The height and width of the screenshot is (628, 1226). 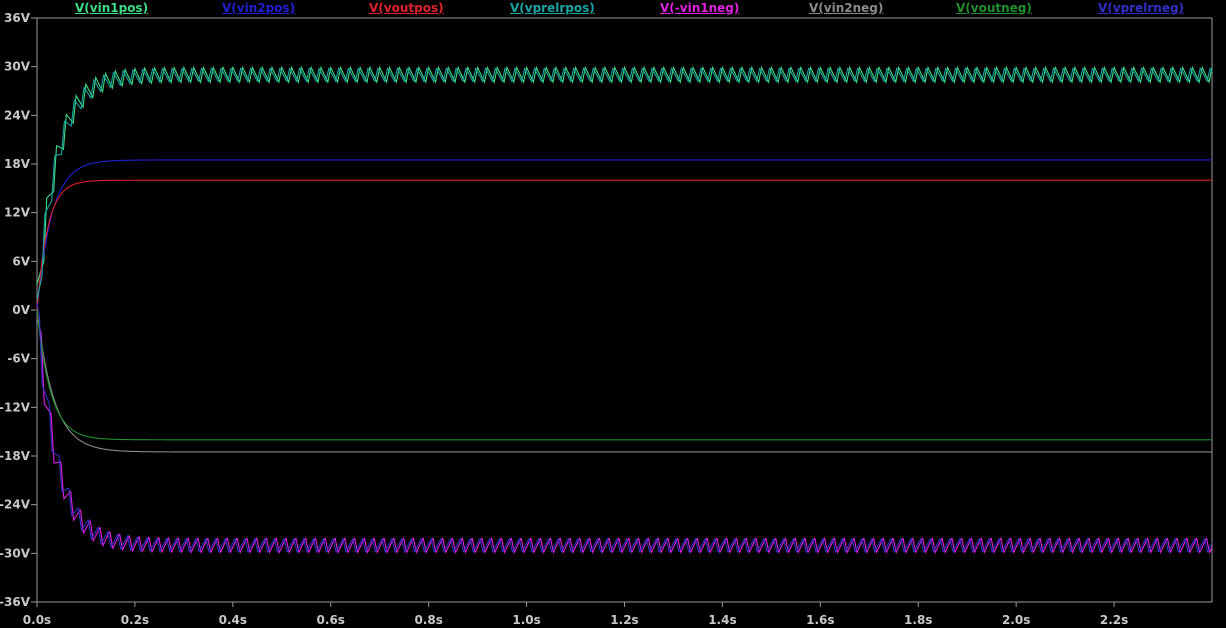 What do you see at coordinates (21, 310) in the screenshot?
I see `y-tick-label: 0V` at bounding box center [21, 310].